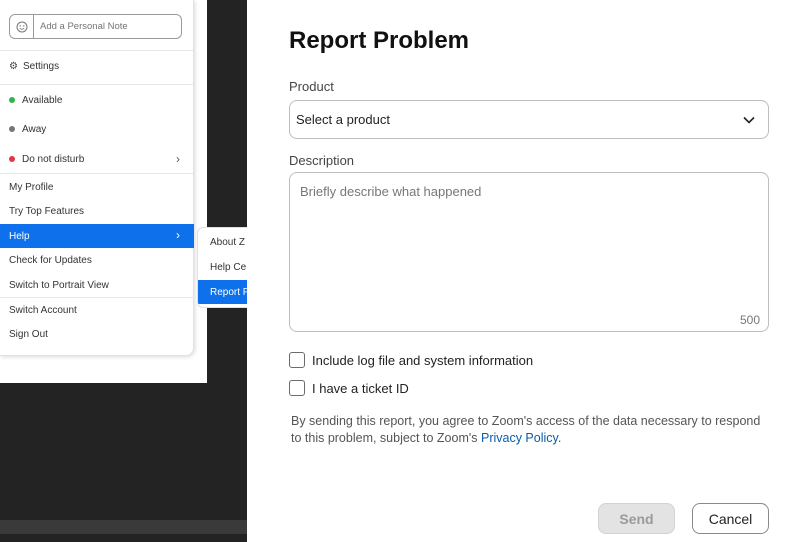 The width and height of the screenshot is (804, 542). What do you see at coordinates (43, 310) in the screenshot?
I see `menu-item-label: Switch Account` at bounding box center [43, 310].